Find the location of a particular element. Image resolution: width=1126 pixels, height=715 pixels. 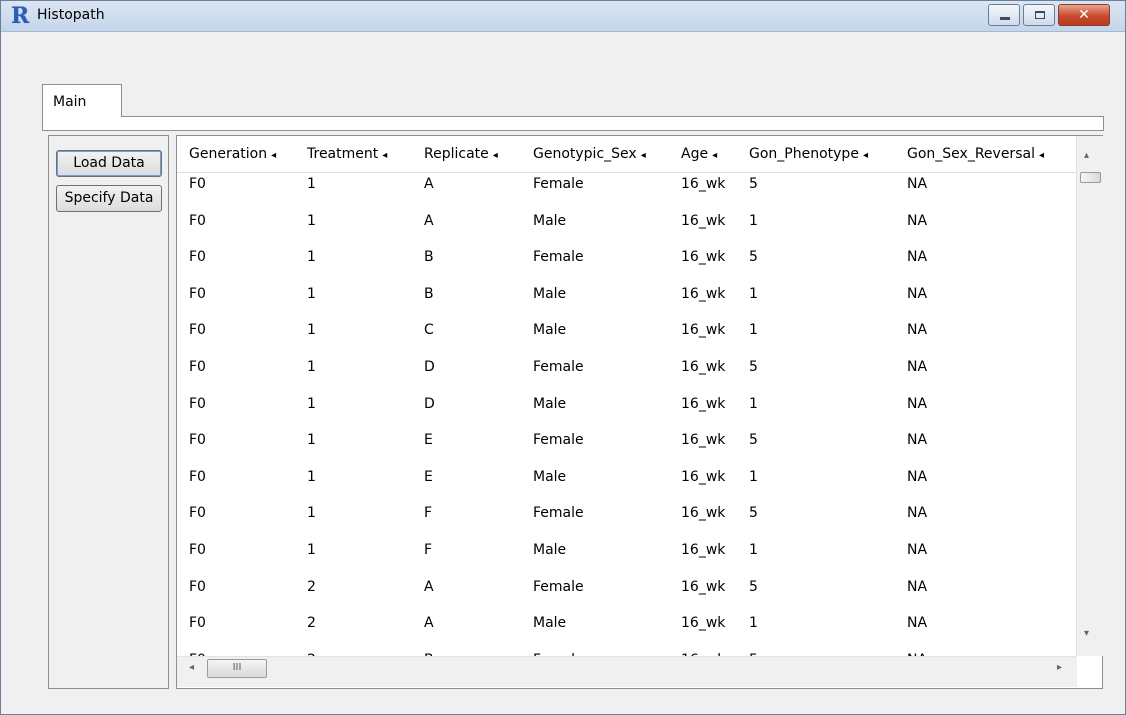

table-row: F0 1 D Male 16_wk 1 NA is located at coordinates (627, 414).